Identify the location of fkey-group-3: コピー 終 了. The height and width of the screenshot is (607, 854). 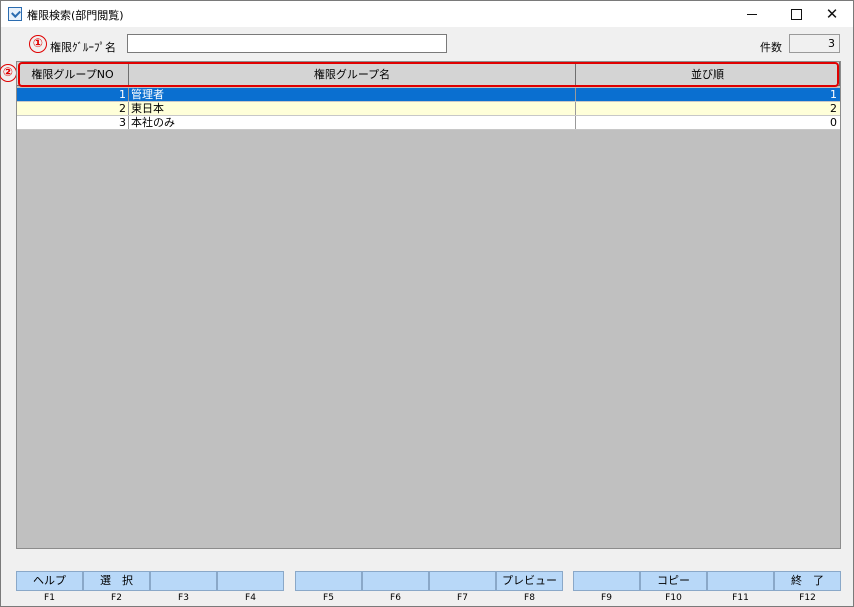
(707, 581).